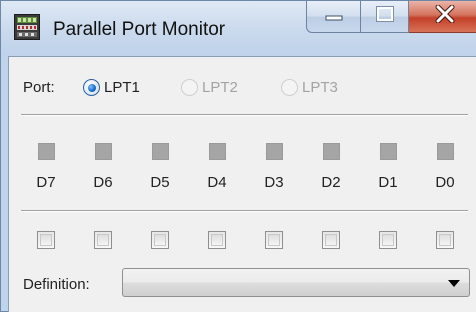 This screenshot has height=312, width=476. What do you see at coordinates (46, 240) in the screenshot?
I see `data-bit-checkbox-d7` at bounding box center [46, 240].